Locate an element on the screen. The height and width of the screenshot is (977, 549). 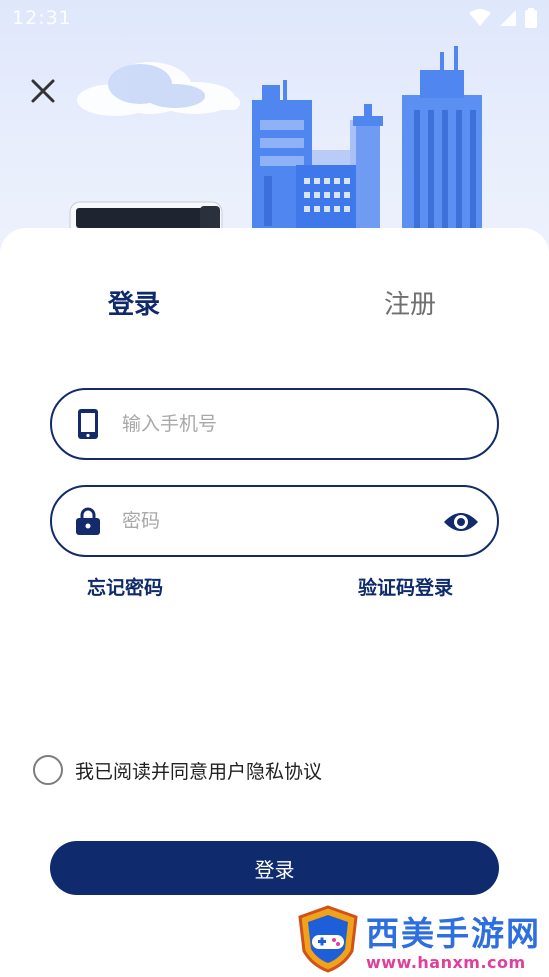
status-time: 12:31 is located at coordinates (42, 18).